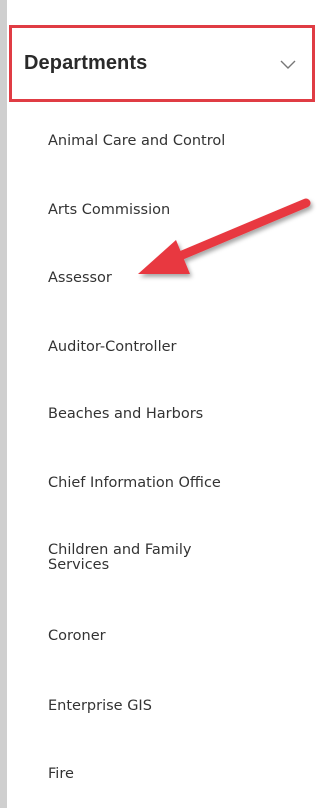  What do you see at coordinates (168, 141) in the screenshot?
I see `menu-item-animal-care-and-control: Animal Care and Control` at bounding box center [168, 141].